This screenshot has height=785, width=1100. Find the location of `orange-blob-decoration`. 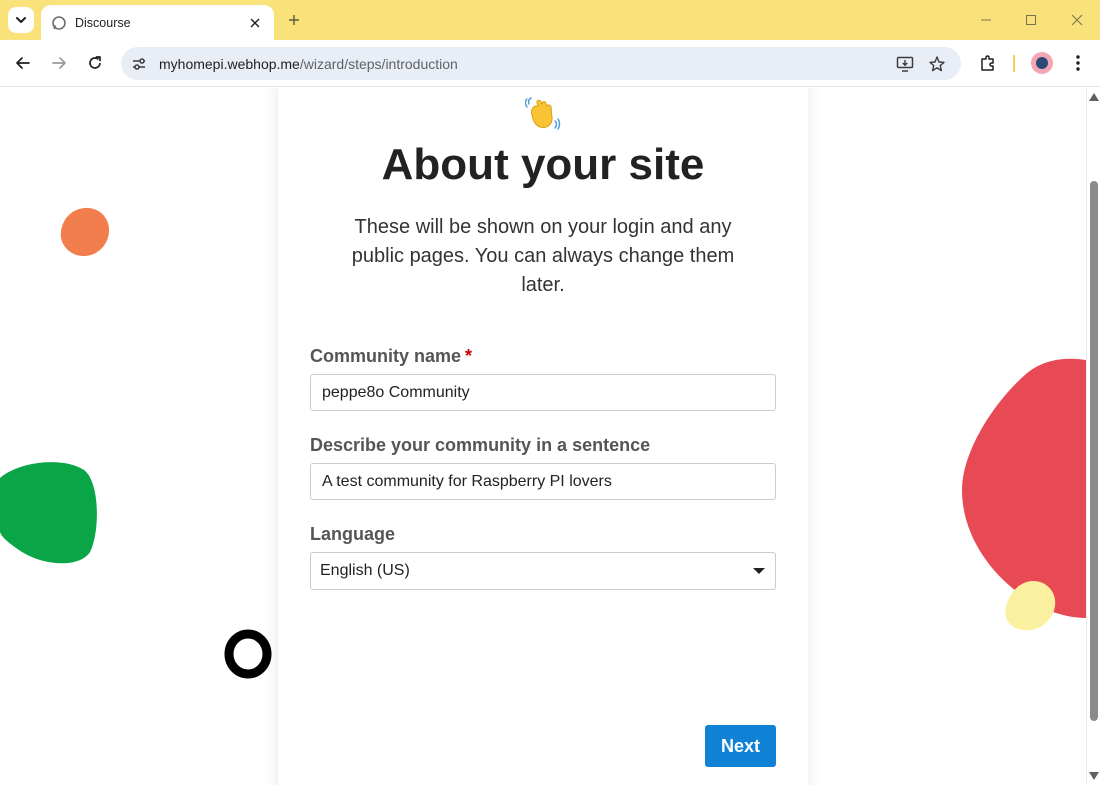

orange-blob-decoration is located at coordinates (85, 232).